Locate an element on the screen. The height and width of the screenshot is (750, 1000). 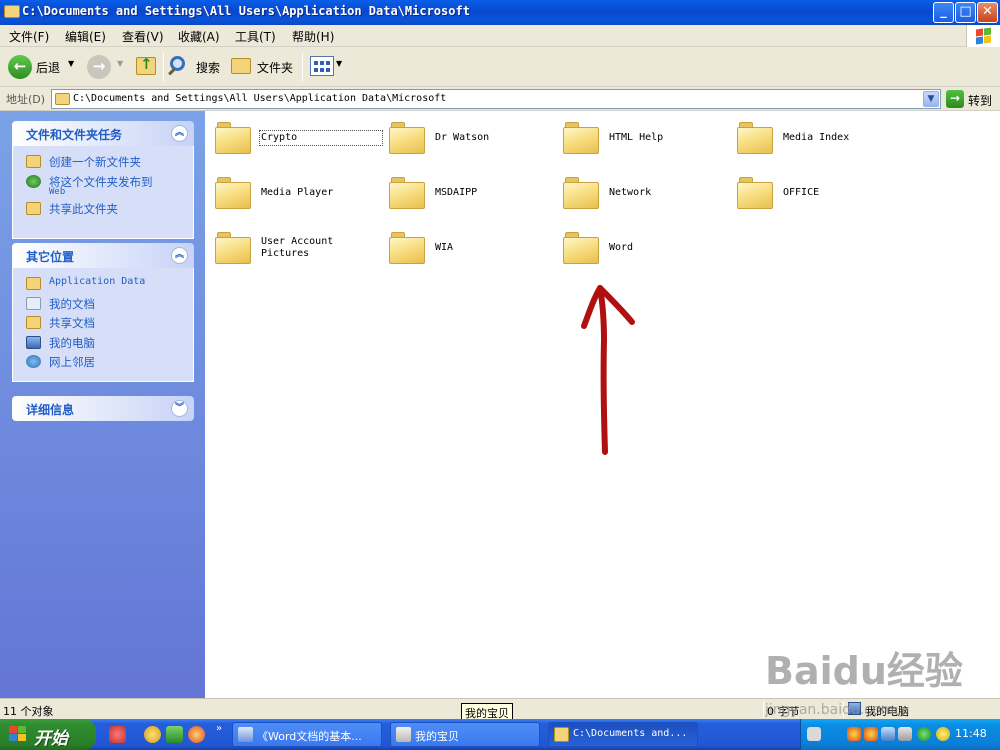
quicklaunch-add-icon is located at coordinates (152, 734).